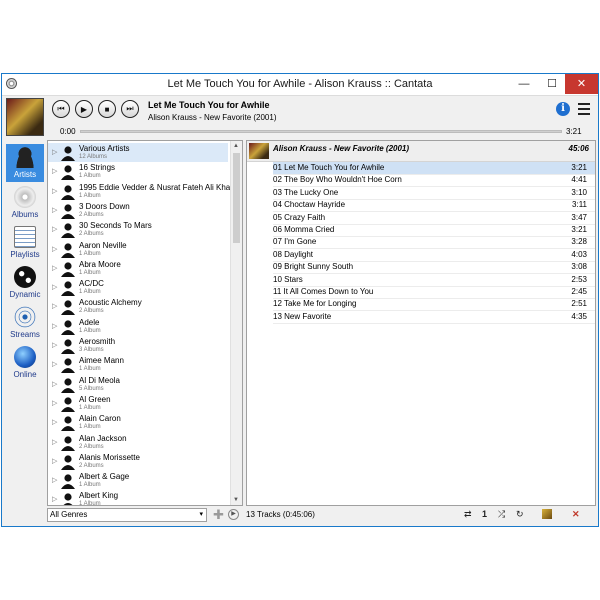 This screenshot has width=600, height=600. What do you see at coordinates (138, 152) in the screenshot?
I see `artist-list-item: ▷ Various Artists 12 Albums` at bounding box center [138, 152].